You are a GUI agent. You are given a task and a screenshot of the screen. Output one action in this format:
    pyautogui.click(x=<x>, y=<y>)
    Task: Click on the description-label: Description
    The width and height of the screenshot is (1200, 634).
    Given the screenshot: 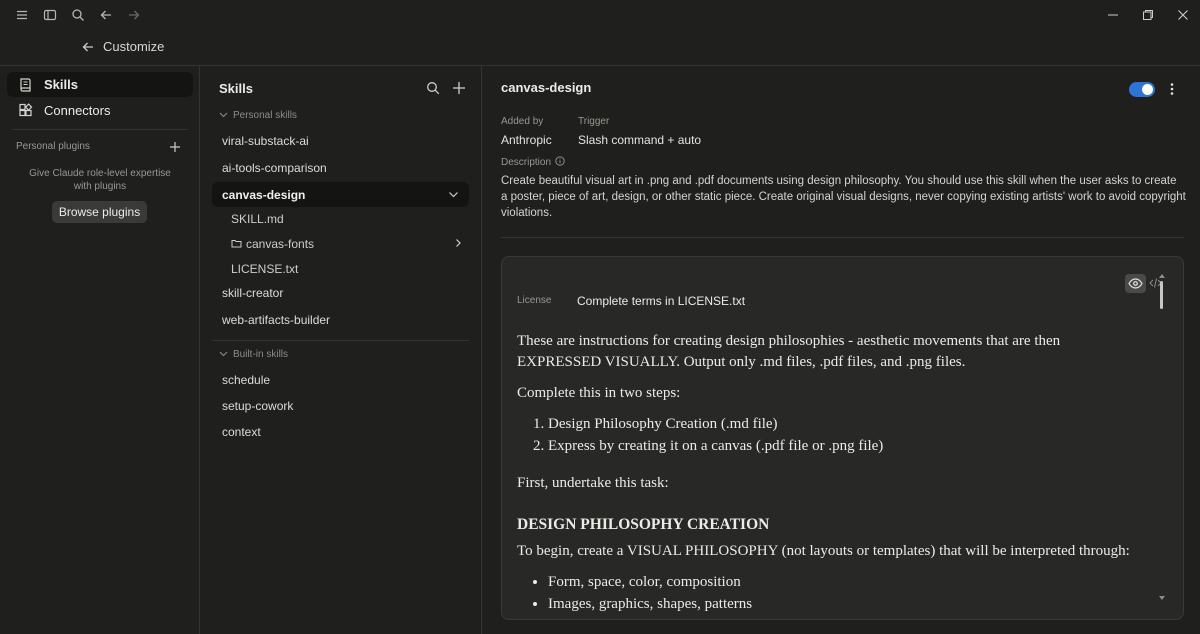 What is the action you would take?
    pyautogui.click(x=533, y=162)
    